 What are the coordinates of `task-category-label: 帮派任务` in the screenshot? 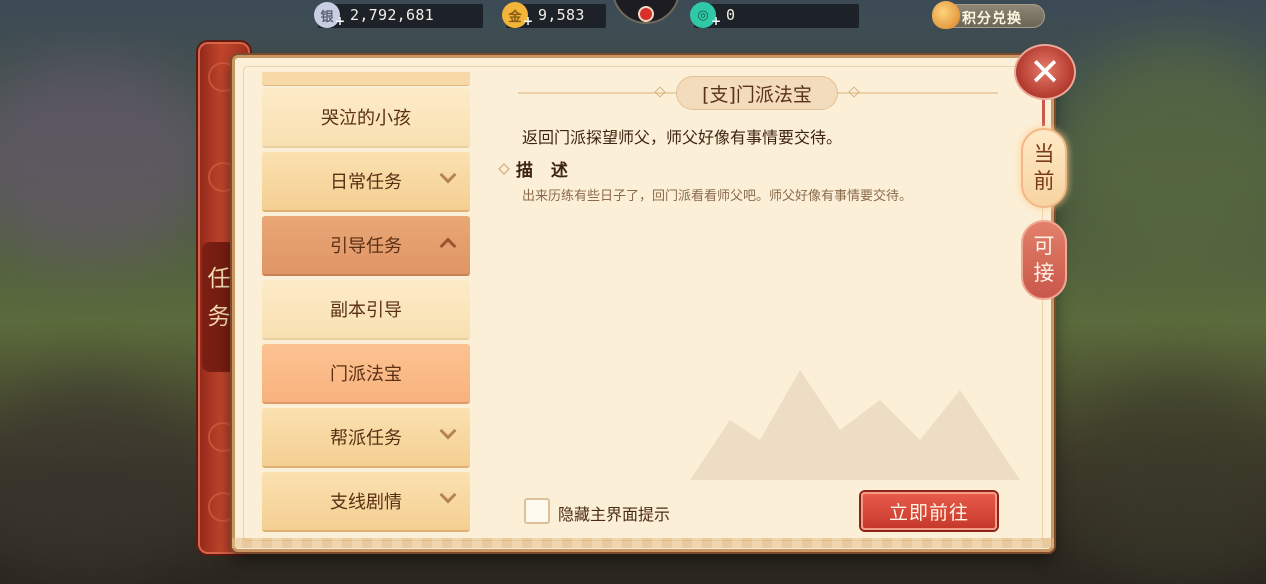 It's located at (366, 438).